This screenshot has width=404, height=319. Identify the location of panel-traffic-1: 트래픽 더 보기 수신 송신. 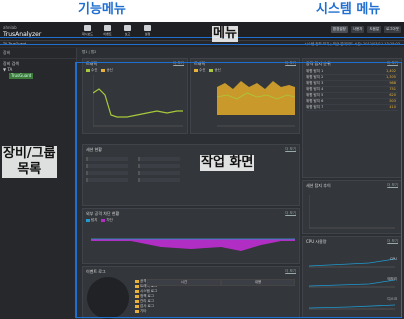
(135, 96).